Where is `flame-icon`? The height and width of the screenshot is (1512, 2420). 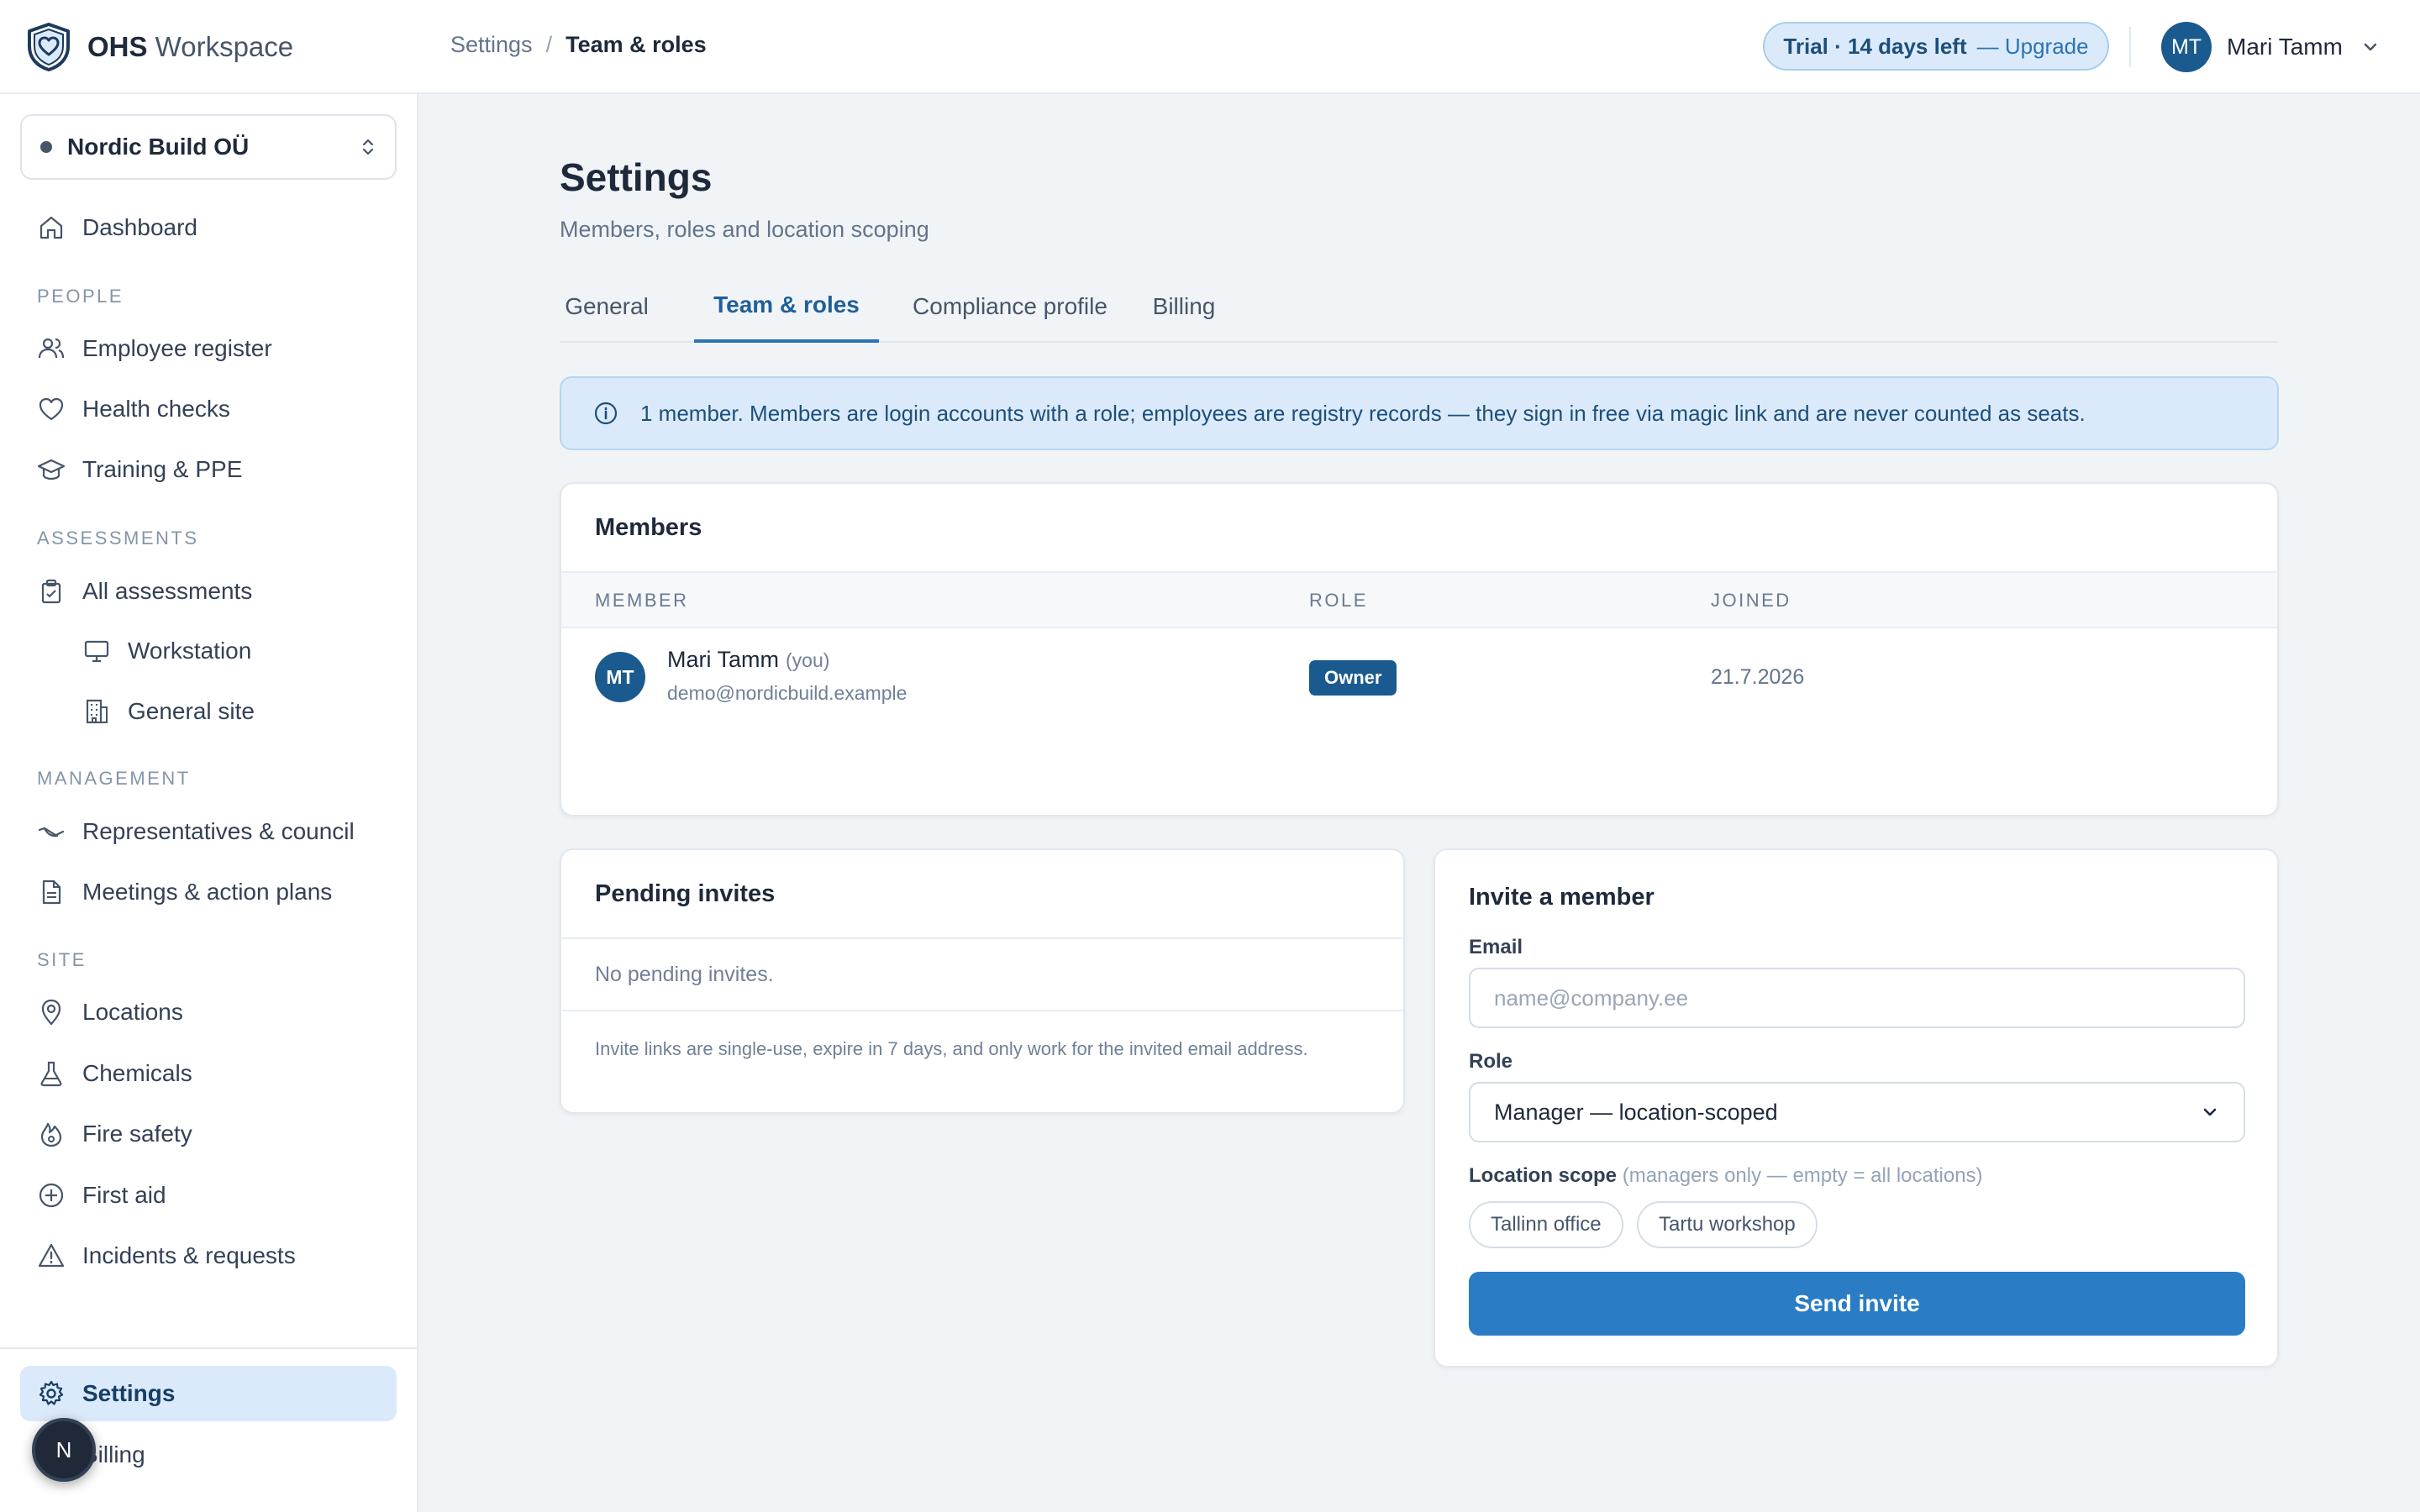
flame-icon is located at coordinates (51, 1134).